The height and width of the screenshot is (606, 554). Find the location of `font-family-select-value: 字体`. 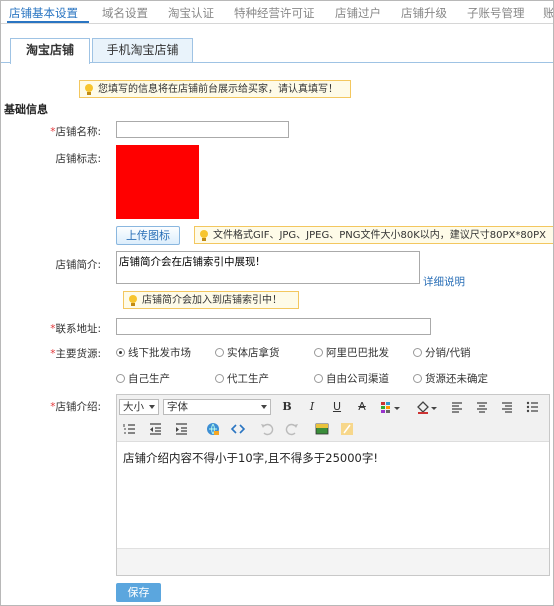

font-family-select-value: 字体 is located at coordinates (177, 407).